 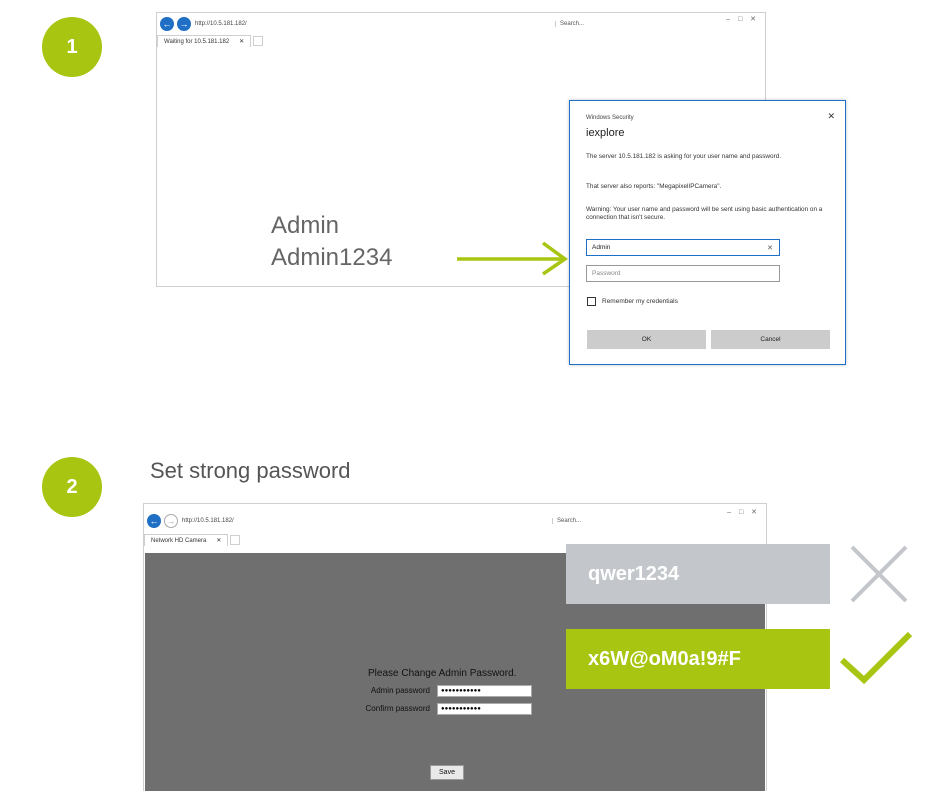 What do you see at coordinates (879, 574) in the screenshot?
I see `cross-icon` at bounding box center [879, 574].